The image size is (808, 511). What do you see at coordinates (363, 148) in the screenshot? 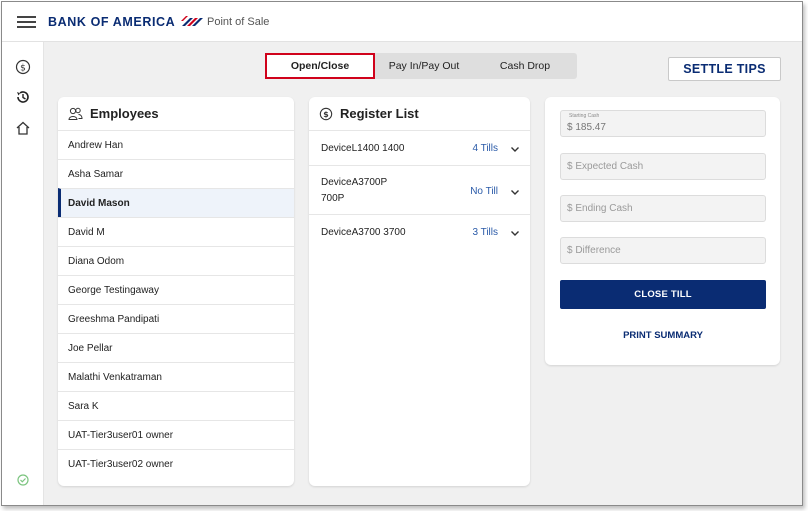
I see `register-name: DeviceL1400 1400` at bounding box center [363, 148].